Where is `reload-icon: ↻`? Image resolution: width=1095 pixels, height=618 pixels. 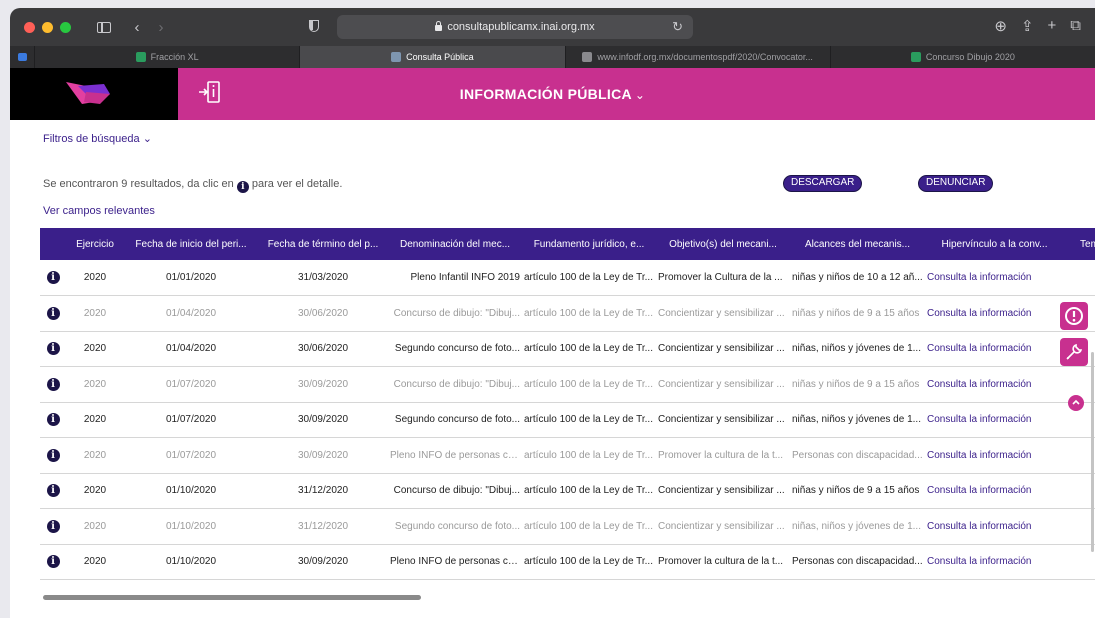
reload-icon: ↻ is located at coordinates (677, 27).